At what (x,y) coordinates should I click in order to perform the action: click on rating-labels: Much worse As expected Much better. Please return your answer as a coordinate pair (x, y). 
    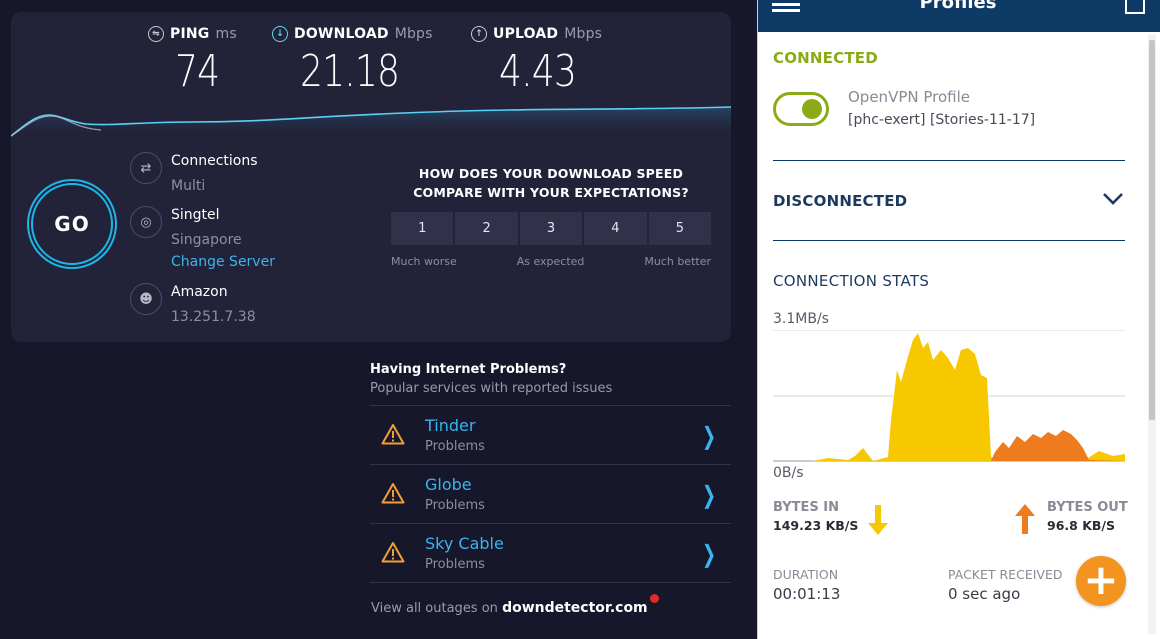
    Looking at the image, I should click on (551, 261).